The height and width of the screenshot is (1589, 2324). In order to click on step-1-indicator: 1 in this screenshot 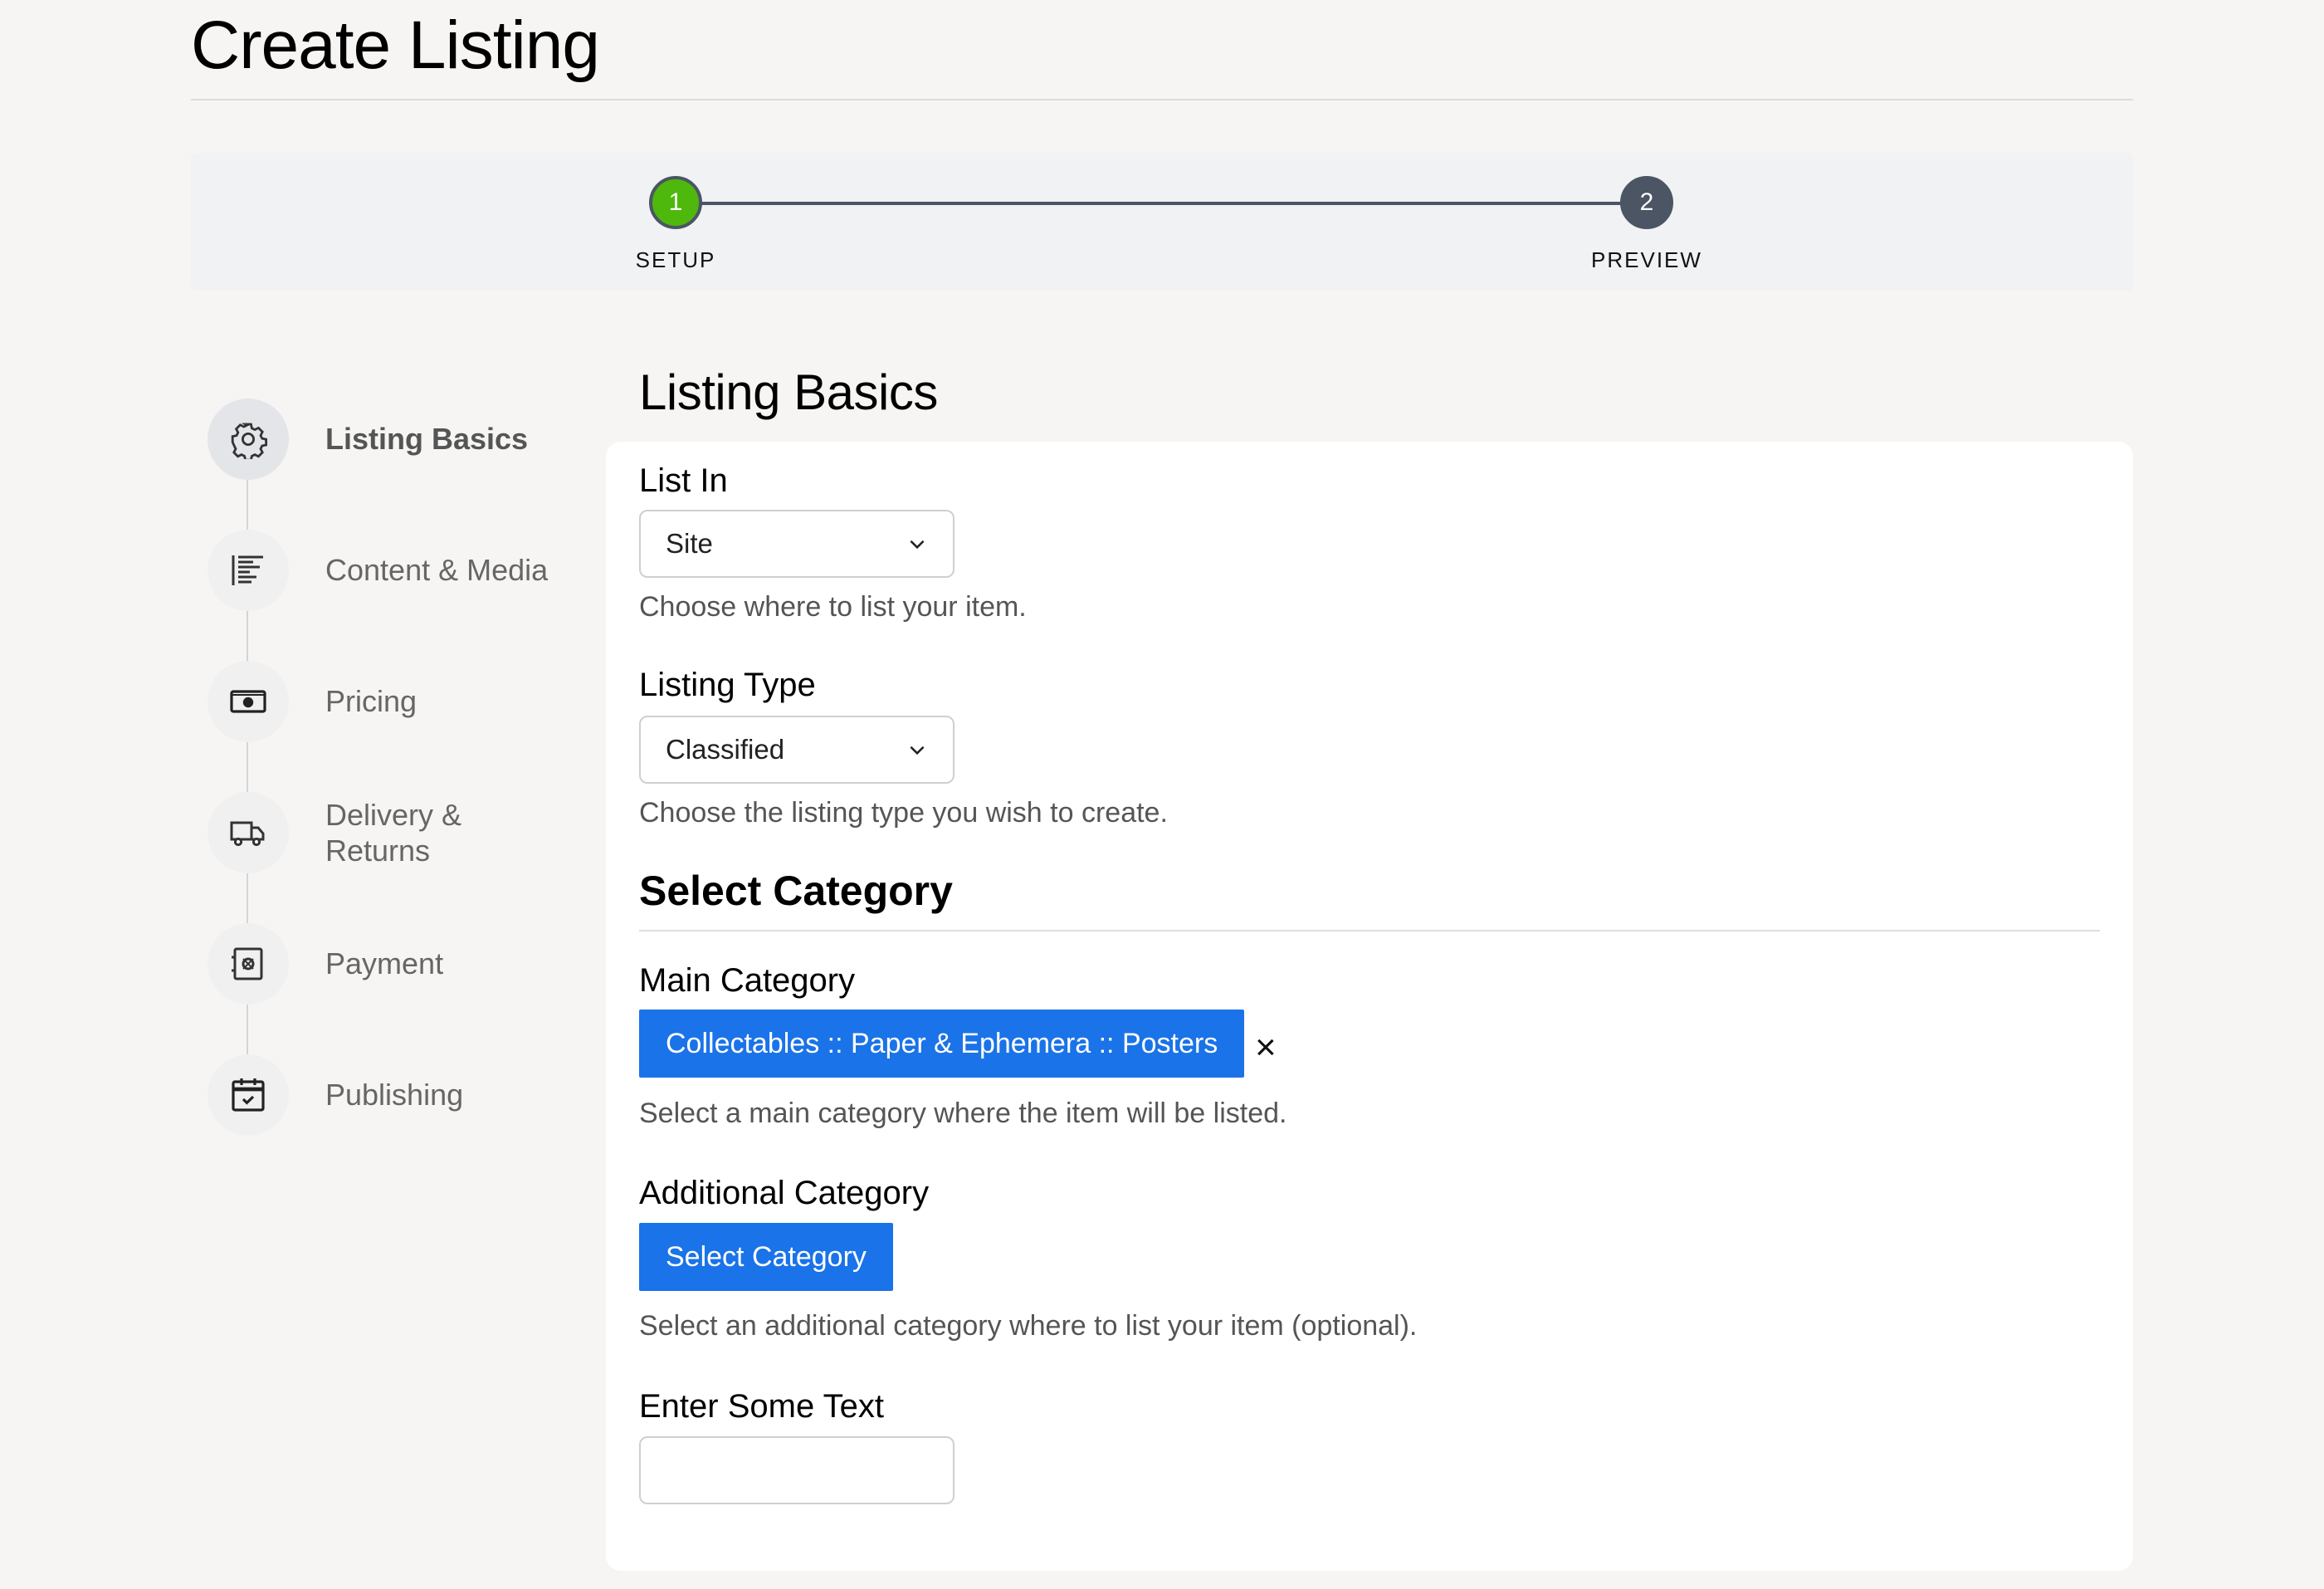, I will do `click(675, 202)`.